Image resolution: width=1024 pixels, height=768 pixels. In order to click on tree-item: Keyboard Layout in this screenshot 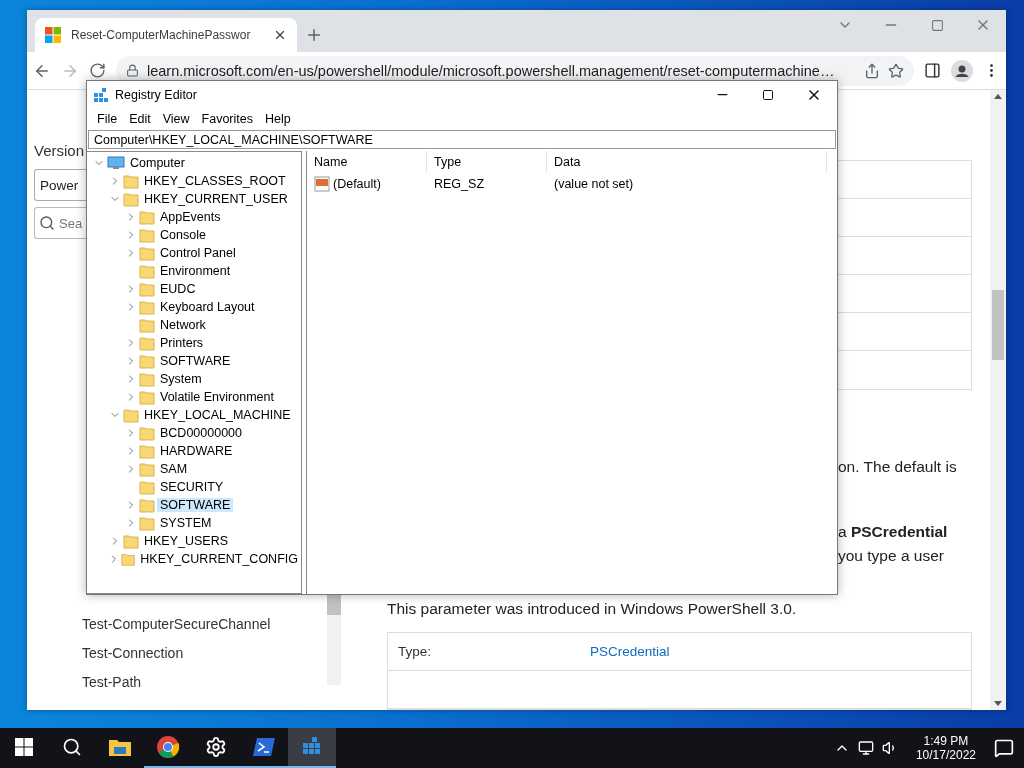, I will do `click(207, 307)`.